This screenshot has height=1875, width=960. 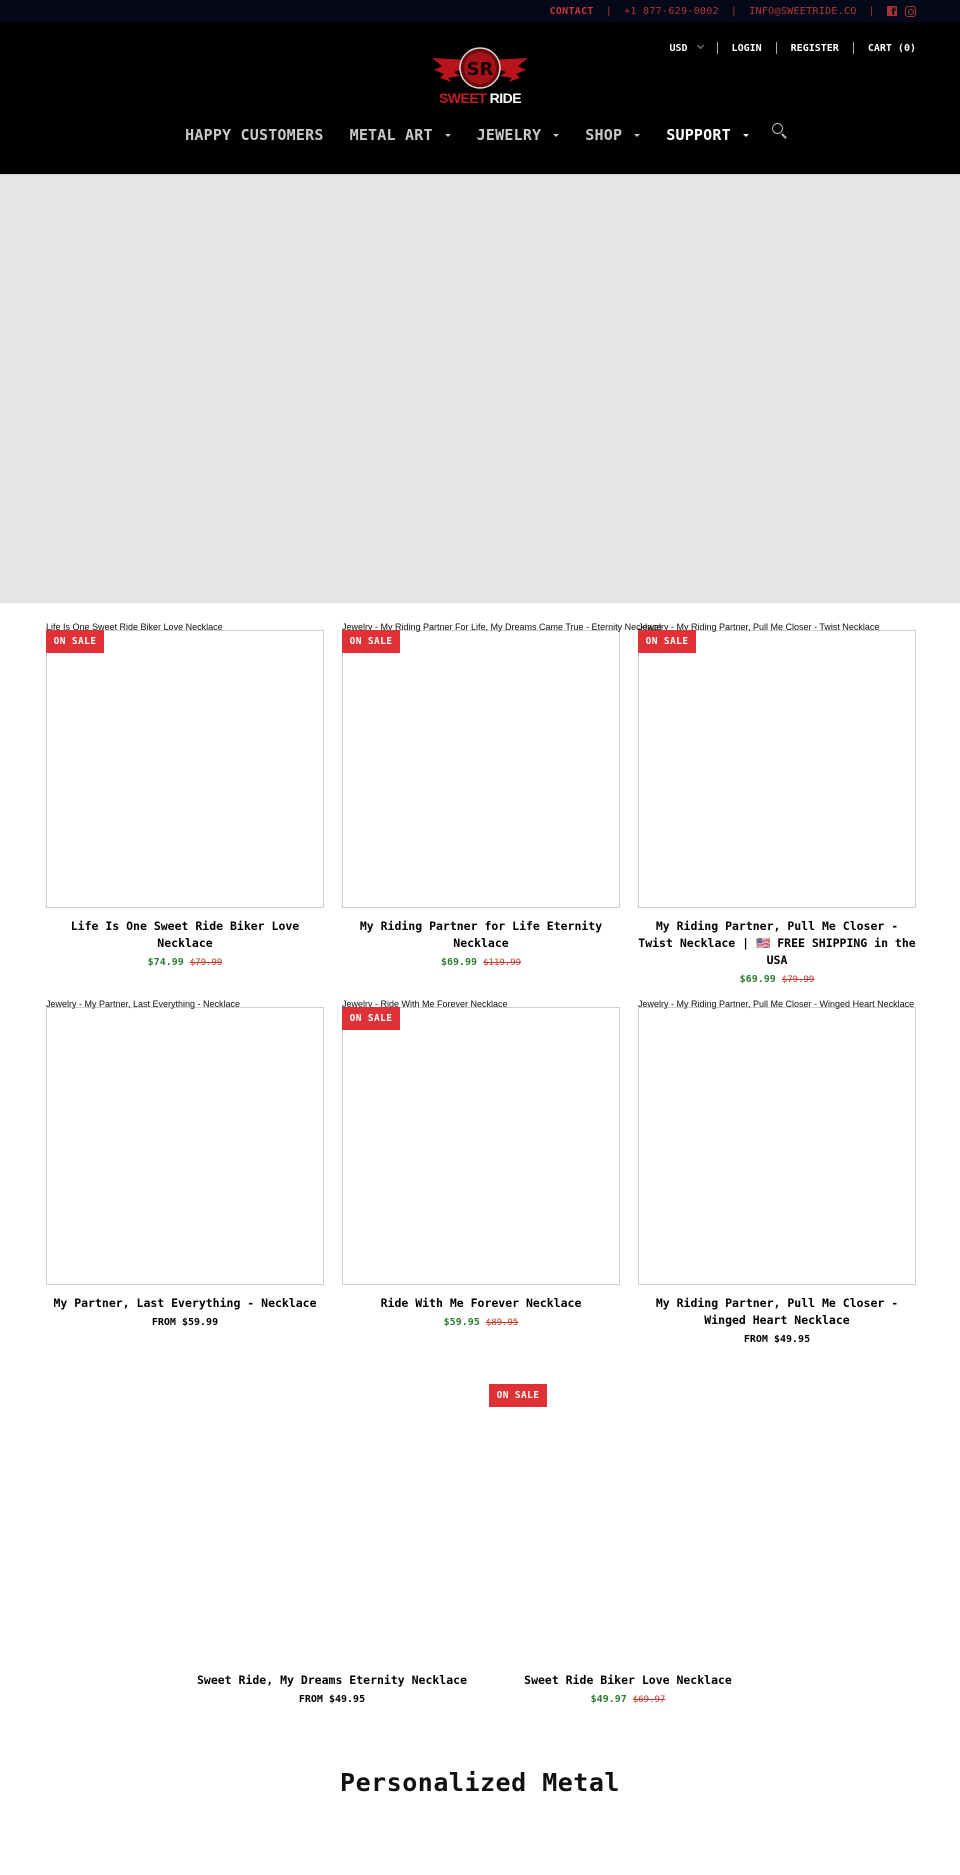 I want to click on facebook-icon, so click(x=892, y=12).